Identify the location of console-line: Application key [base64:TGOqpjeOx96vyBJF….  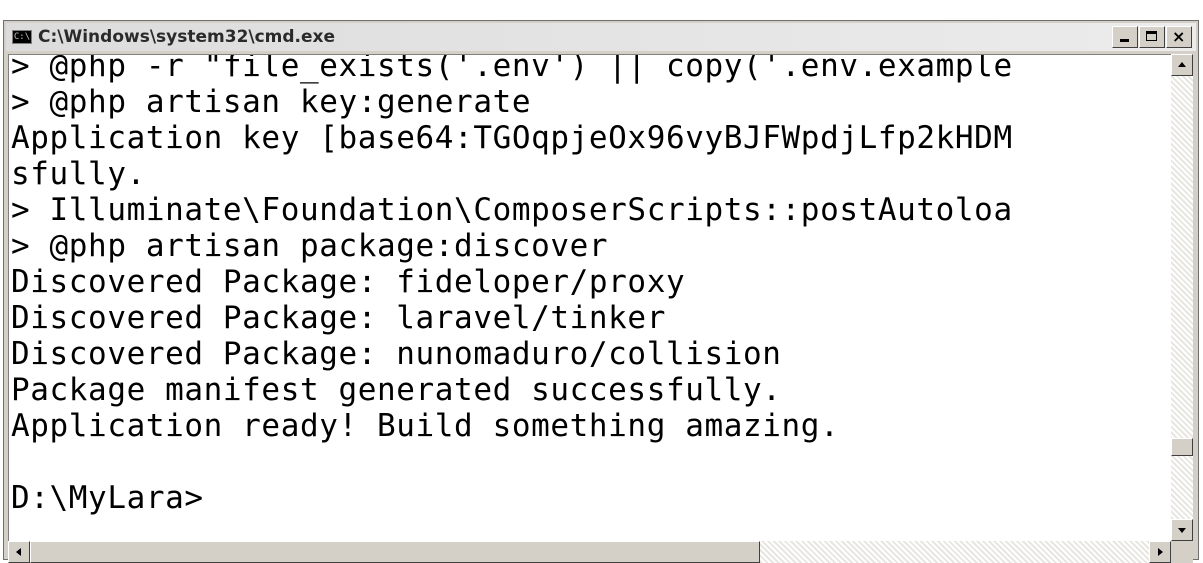
(512, 138).